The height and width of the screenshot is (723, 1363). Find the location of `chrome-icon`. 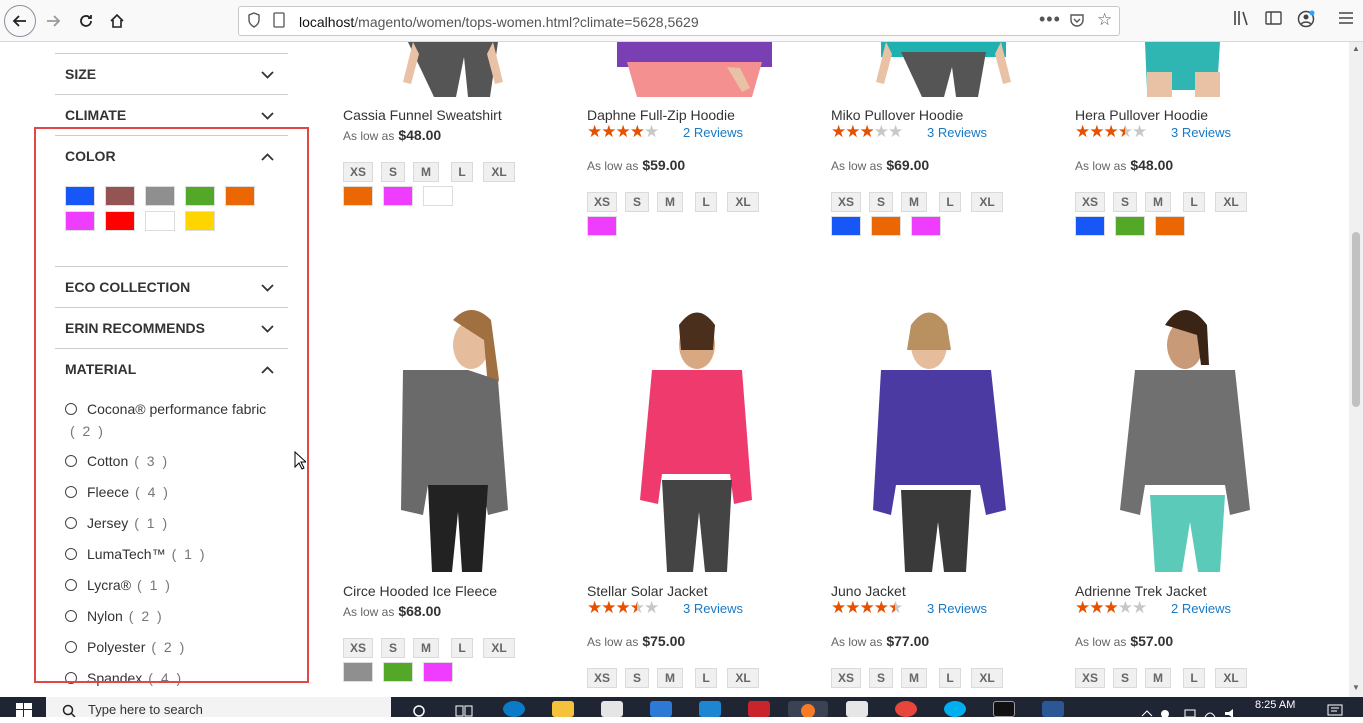

chrome-icon is located at coordinates (906, 709).